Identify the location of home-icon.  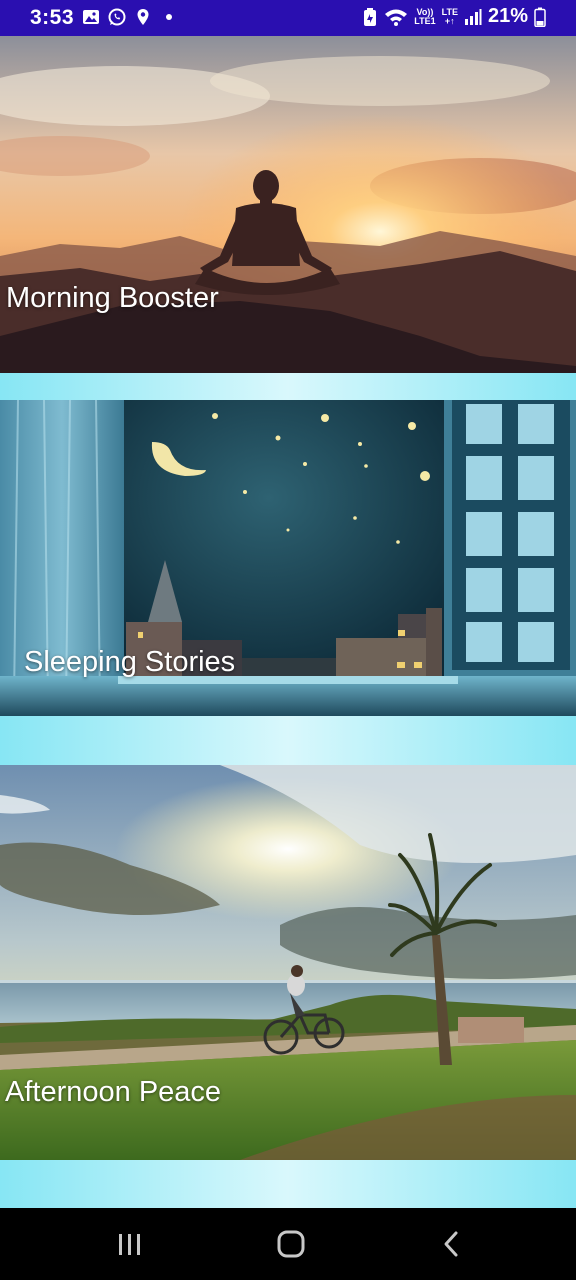
(291, 1244).